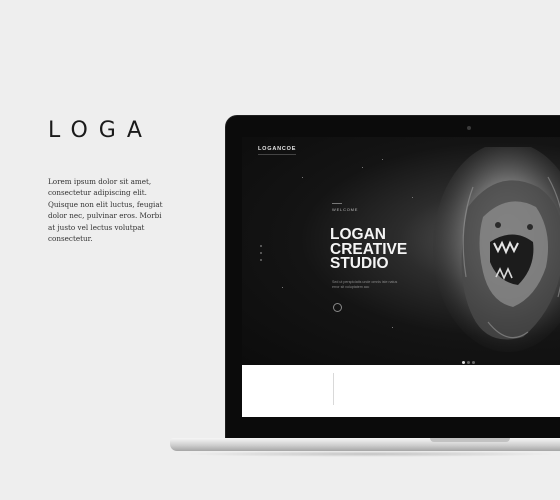 The image size is (560, 500). What do you see at coordinates (469, 128) in the screenshot?
I see `camera-icon` at bounding box center [469, 128].